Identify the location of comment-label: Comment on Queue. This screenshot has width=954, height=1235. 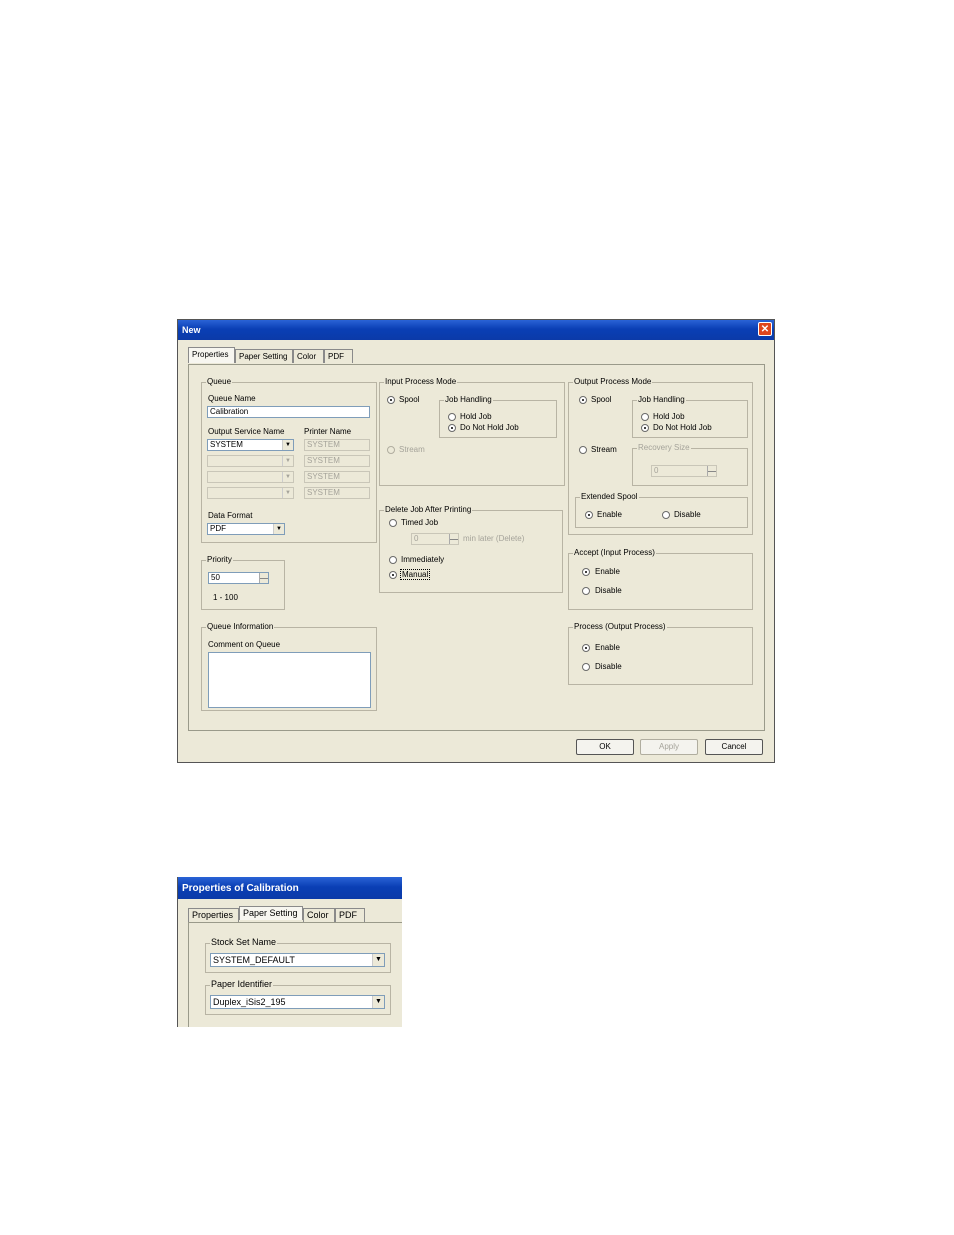
(244, 644).